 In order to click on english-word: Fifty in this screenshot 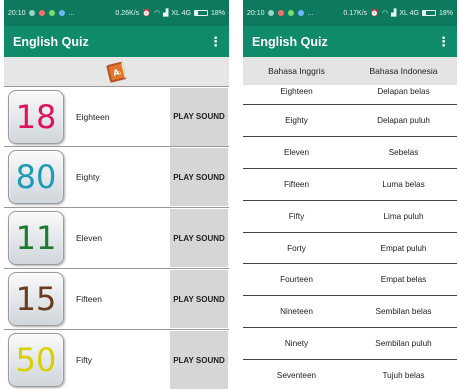, I will do `click(296, 216)`.